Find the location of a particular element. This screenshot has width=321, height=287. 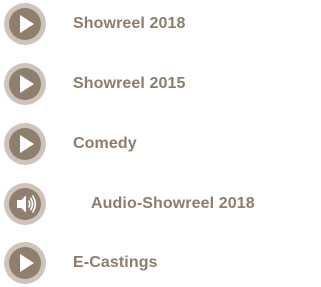

item-label: Showreel 2018 is located at coordinates (129, 23).